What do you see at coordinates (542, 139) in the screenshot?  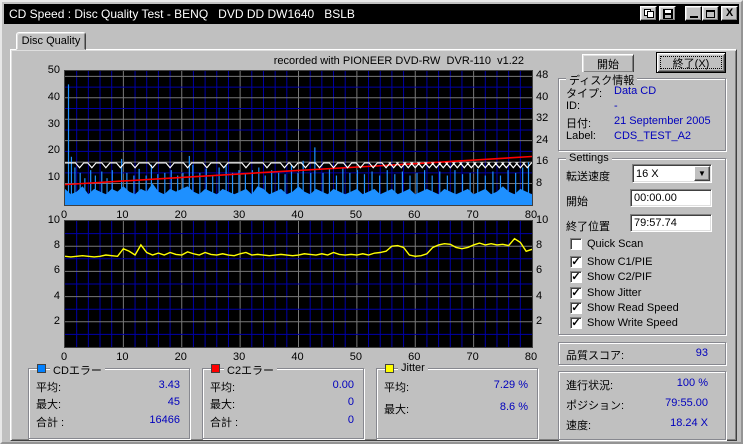 I see `tick-label: 24` at bounding box center [542, 139].